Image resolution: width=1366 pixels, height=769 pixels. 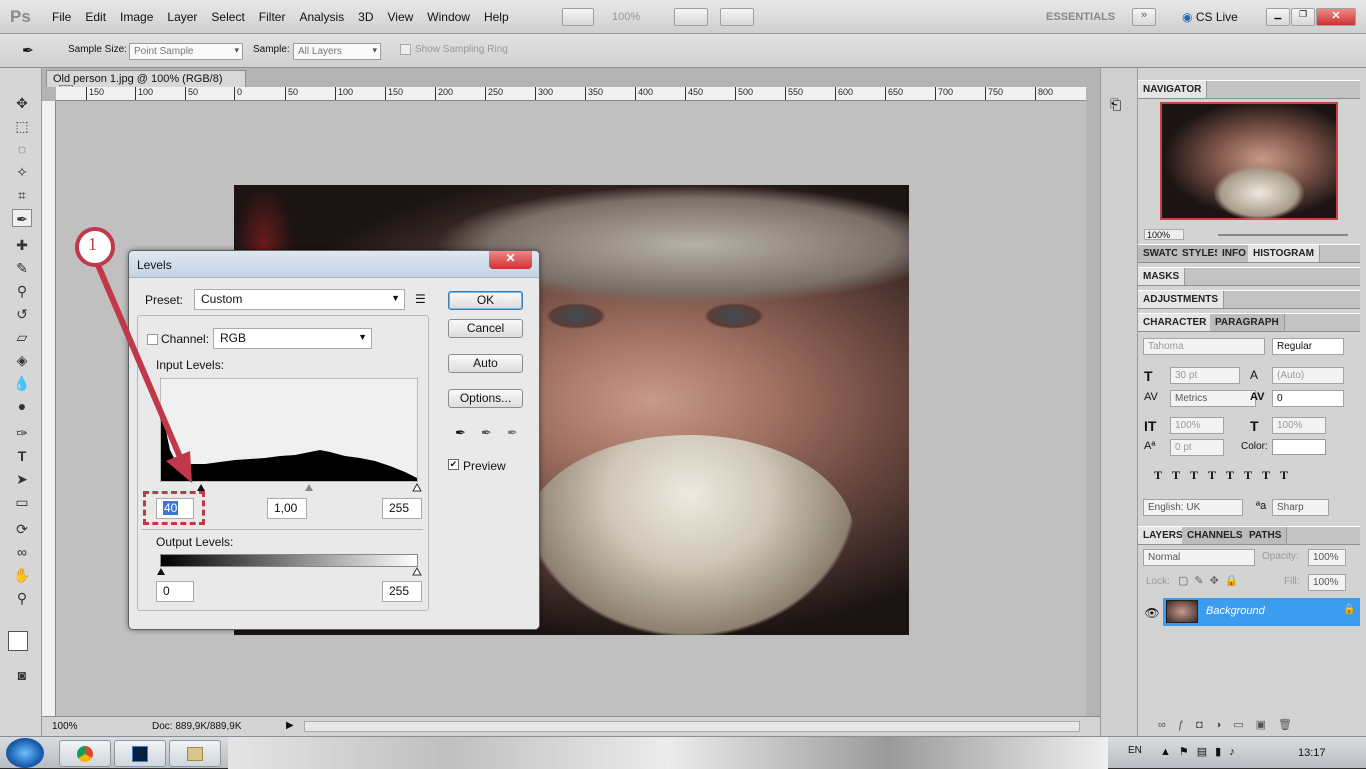 I want to click on kerning-select: Metrics, so click(x=1213, y=398).